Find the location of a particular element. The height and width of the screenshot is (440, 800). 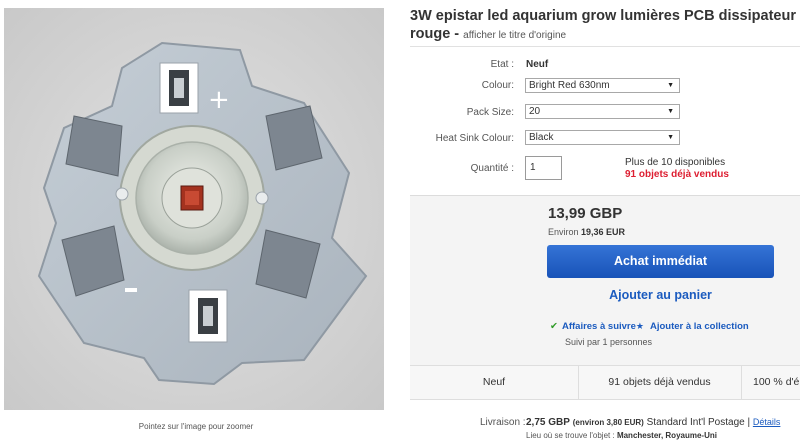

shipping-service: Standard Int'l Postage is located at coordinates (695, 422).